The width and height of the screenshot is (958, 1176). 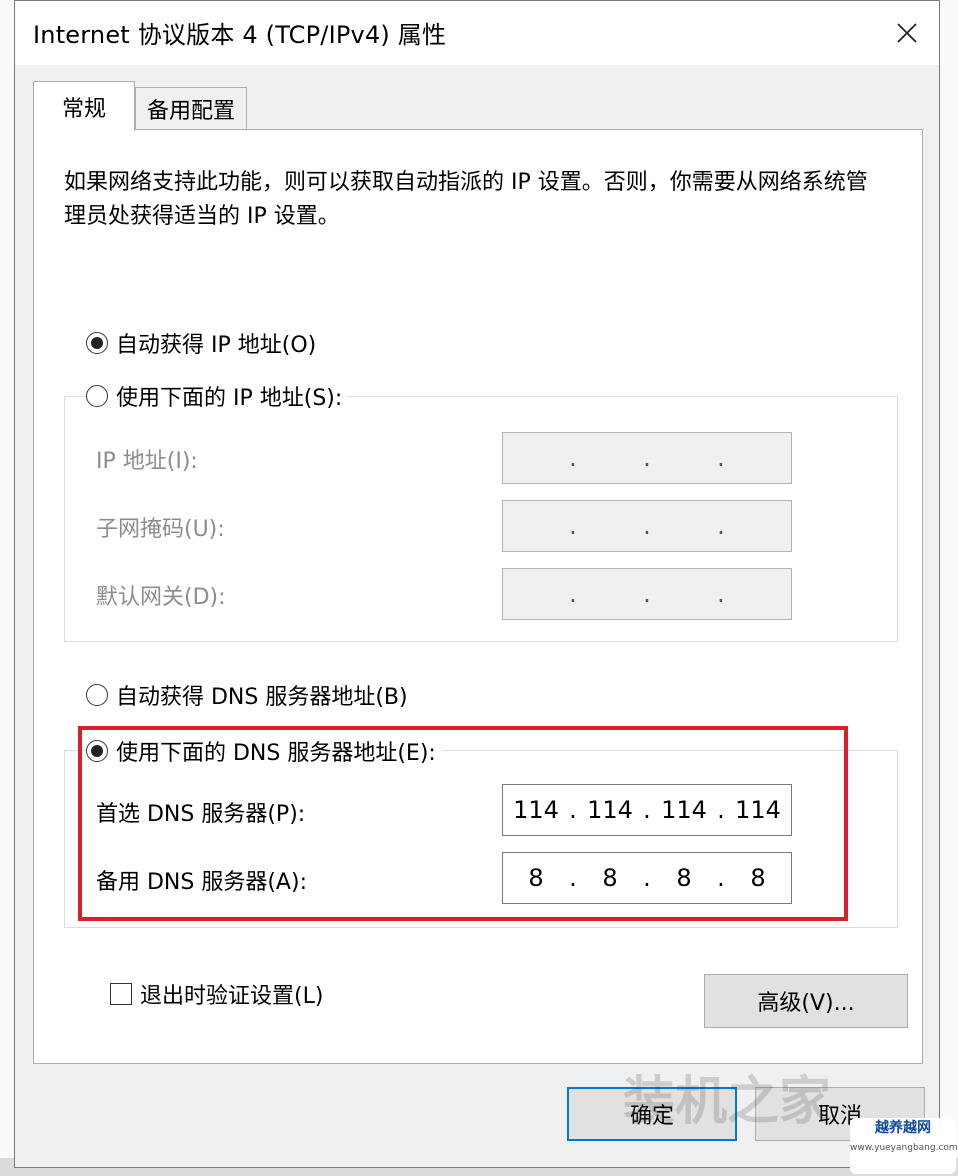 I want to click on checkbox-box, so click(x=121, y=994).